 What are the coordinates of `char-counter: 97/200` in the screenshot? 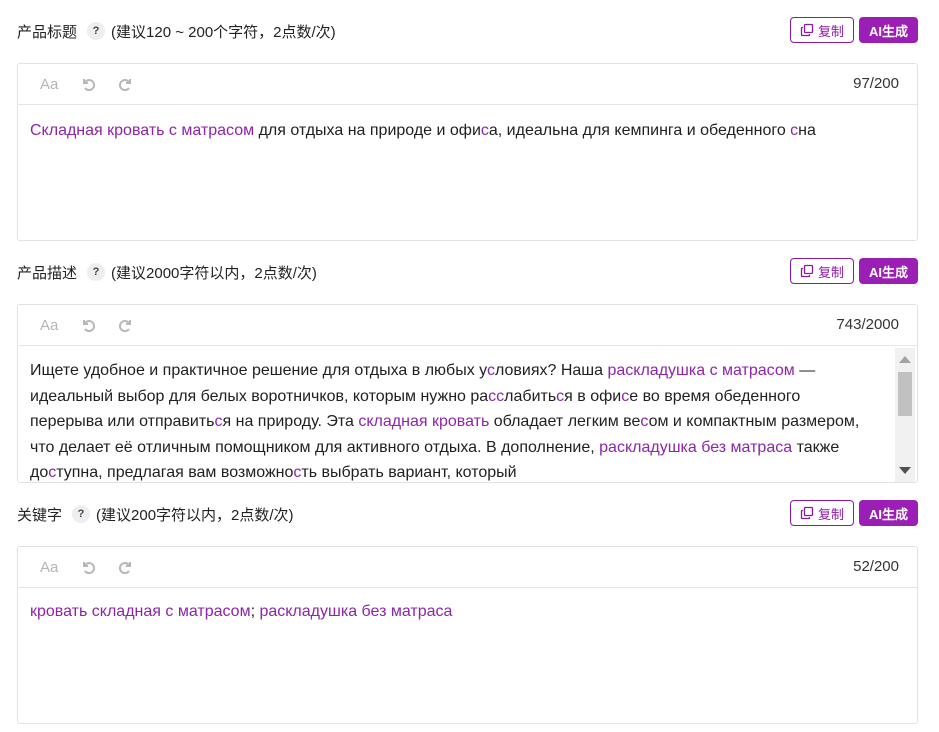 It's located at (876, 83).